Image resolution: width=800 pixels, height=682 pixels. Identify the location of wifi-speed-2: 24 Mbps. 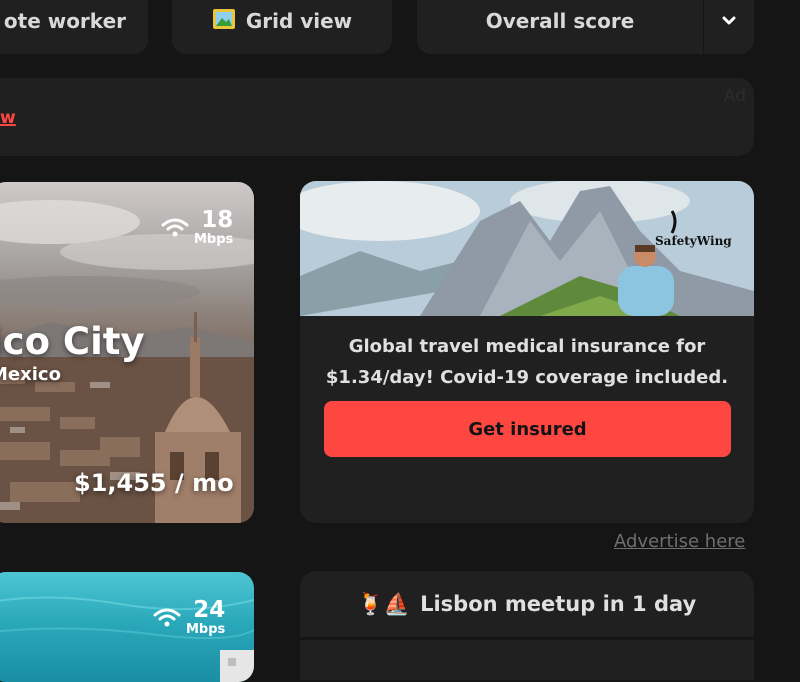
(188, 617).